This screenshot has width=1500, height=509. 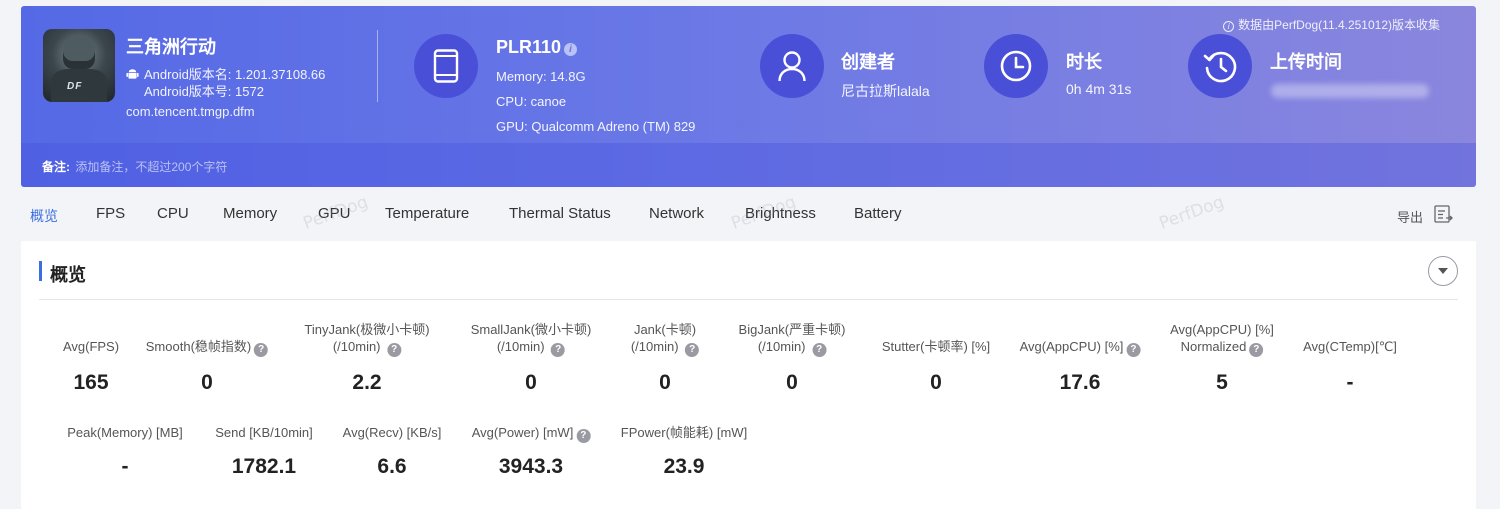 What do you see at coordinates (684, 432) in the screenshot?
I see `metric-label-fpower: FPower(帧能耗) [mW]` at bounding box center [684, 432].